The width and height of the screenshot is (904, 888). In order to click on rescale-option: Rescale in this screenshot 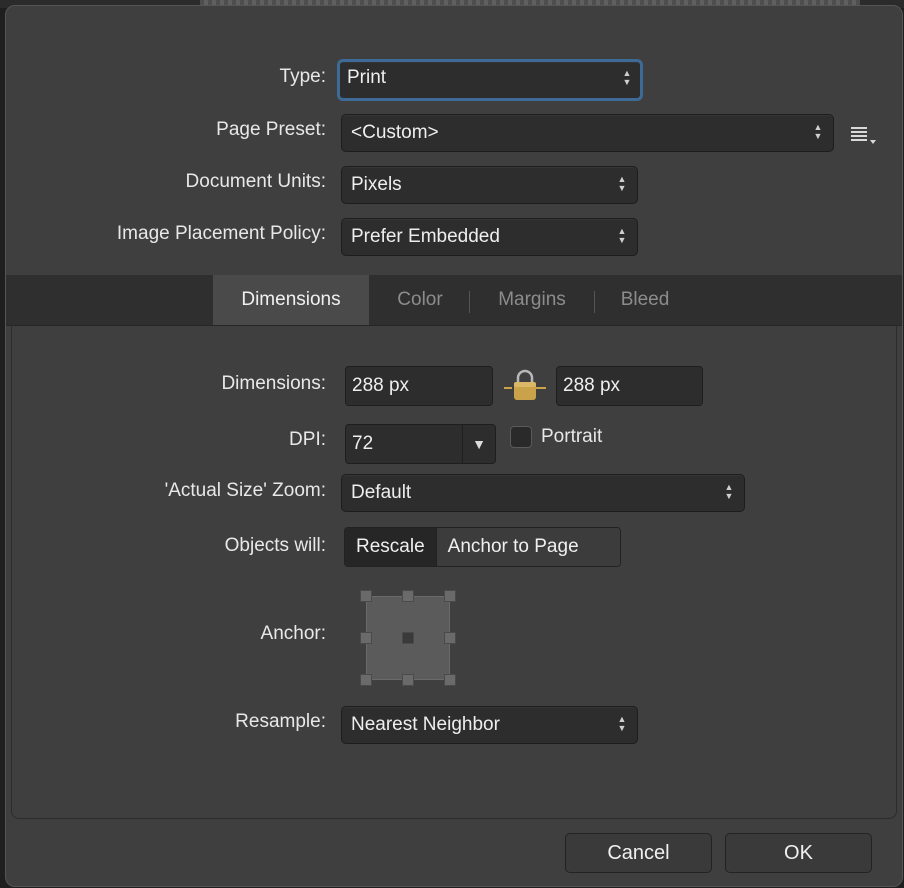, I will do `click(390, 547)`.